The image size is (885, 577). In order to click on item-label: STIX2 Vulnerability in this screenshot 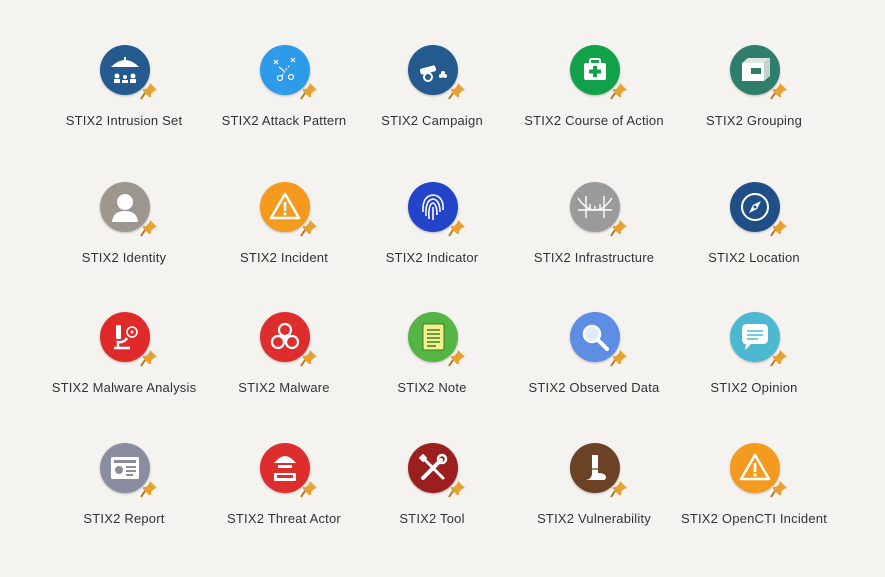, I will do `click(594, 518)`.